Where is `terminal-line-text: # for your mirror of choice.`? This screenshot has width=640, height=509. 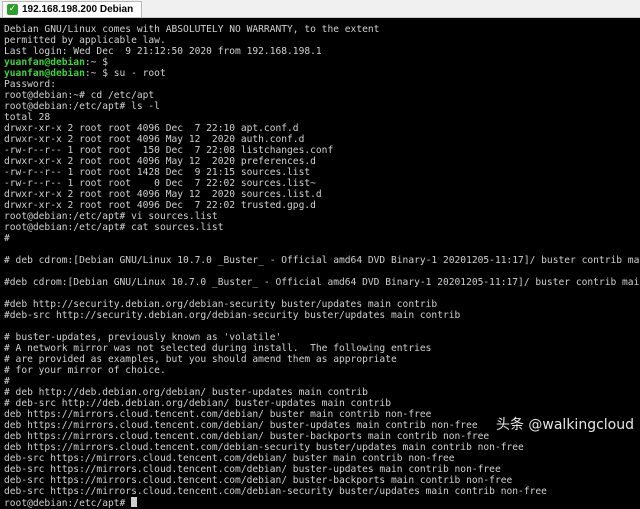
terminal-line-text: # for your mirror of choice. is located at coordinates (85, 370).